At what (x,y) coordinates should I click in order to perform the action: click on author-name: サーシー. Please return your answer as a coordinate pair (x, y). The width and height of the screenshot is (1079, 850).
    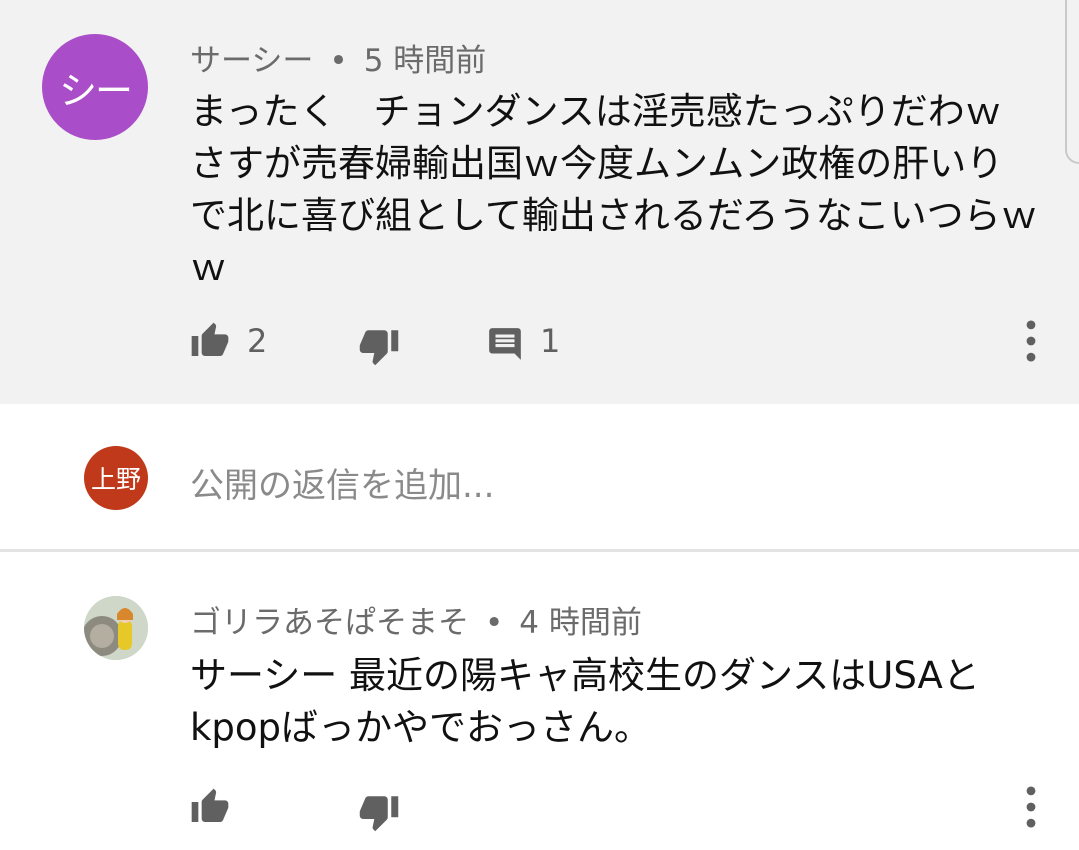
    Looking at the image, I should click on (251, 61).